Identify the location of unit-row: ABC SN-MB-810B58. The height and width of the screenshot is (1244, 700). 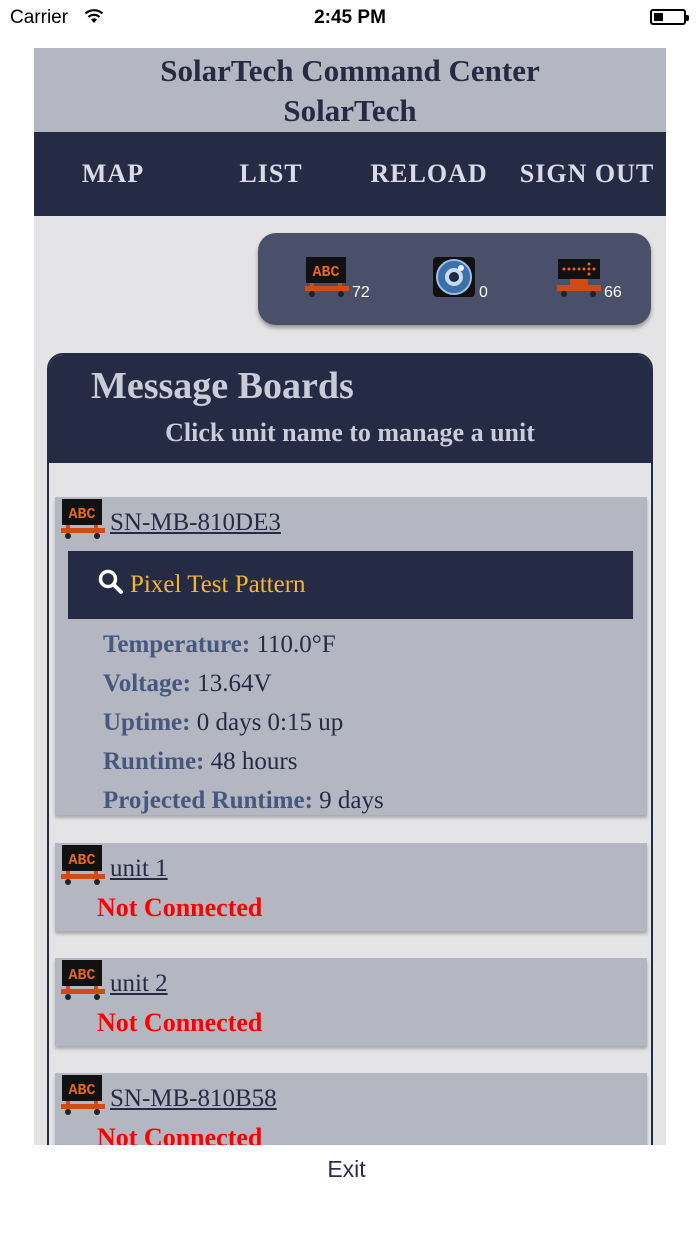
(351, 1098).